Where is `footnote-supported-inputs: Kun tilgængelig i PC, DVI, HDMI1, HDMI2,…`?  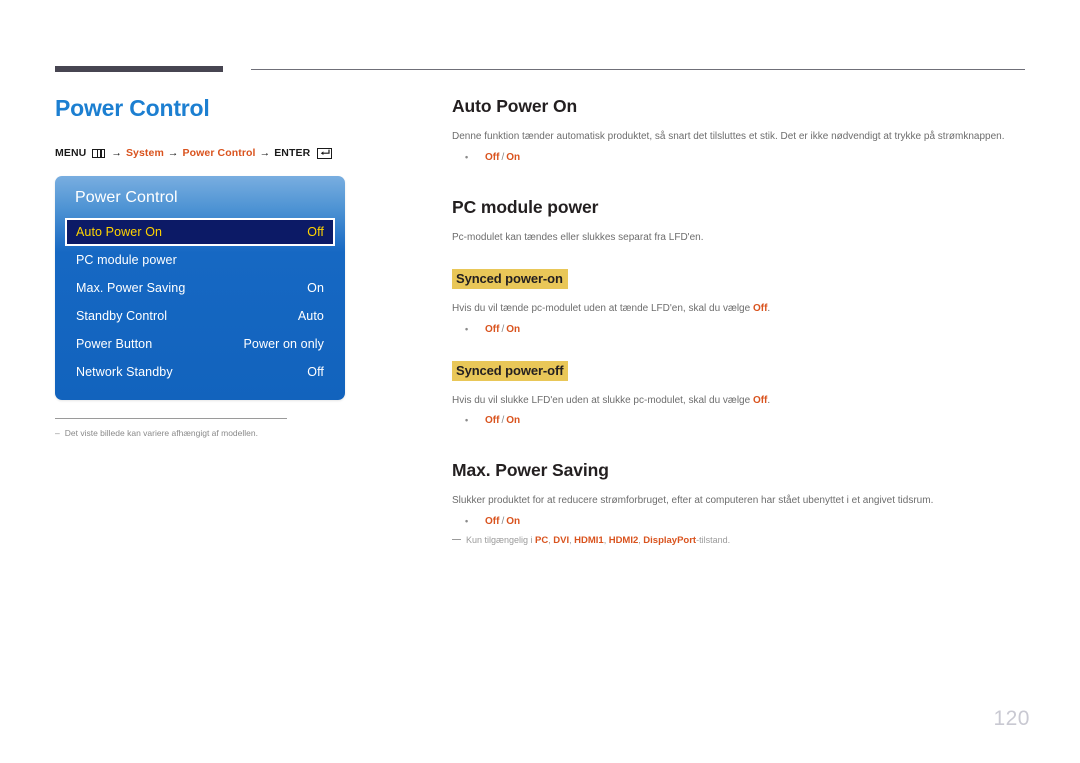
footnote-supported-inputs: Kun tilgængelig i PC, DVI, HDMI1, HDMI2,… is located at coordinates (740, 540).